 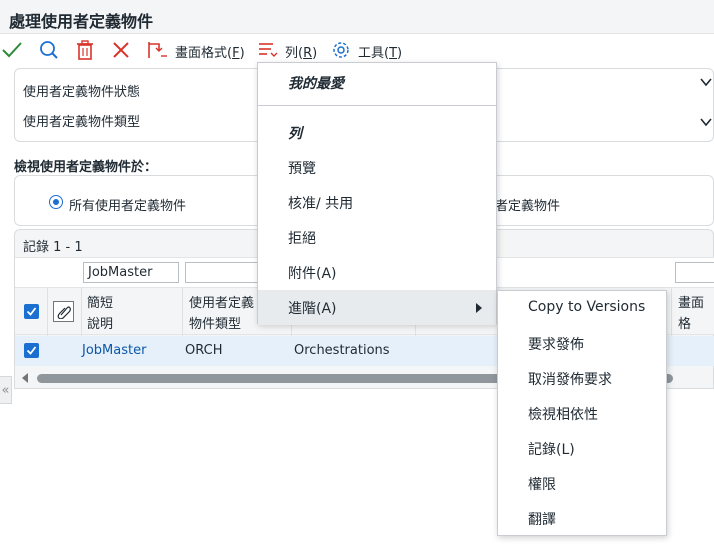 What do you see at coordinates (158, 50) in the screenshot?
I see `layout-icon` at bounding box center [158, 50].